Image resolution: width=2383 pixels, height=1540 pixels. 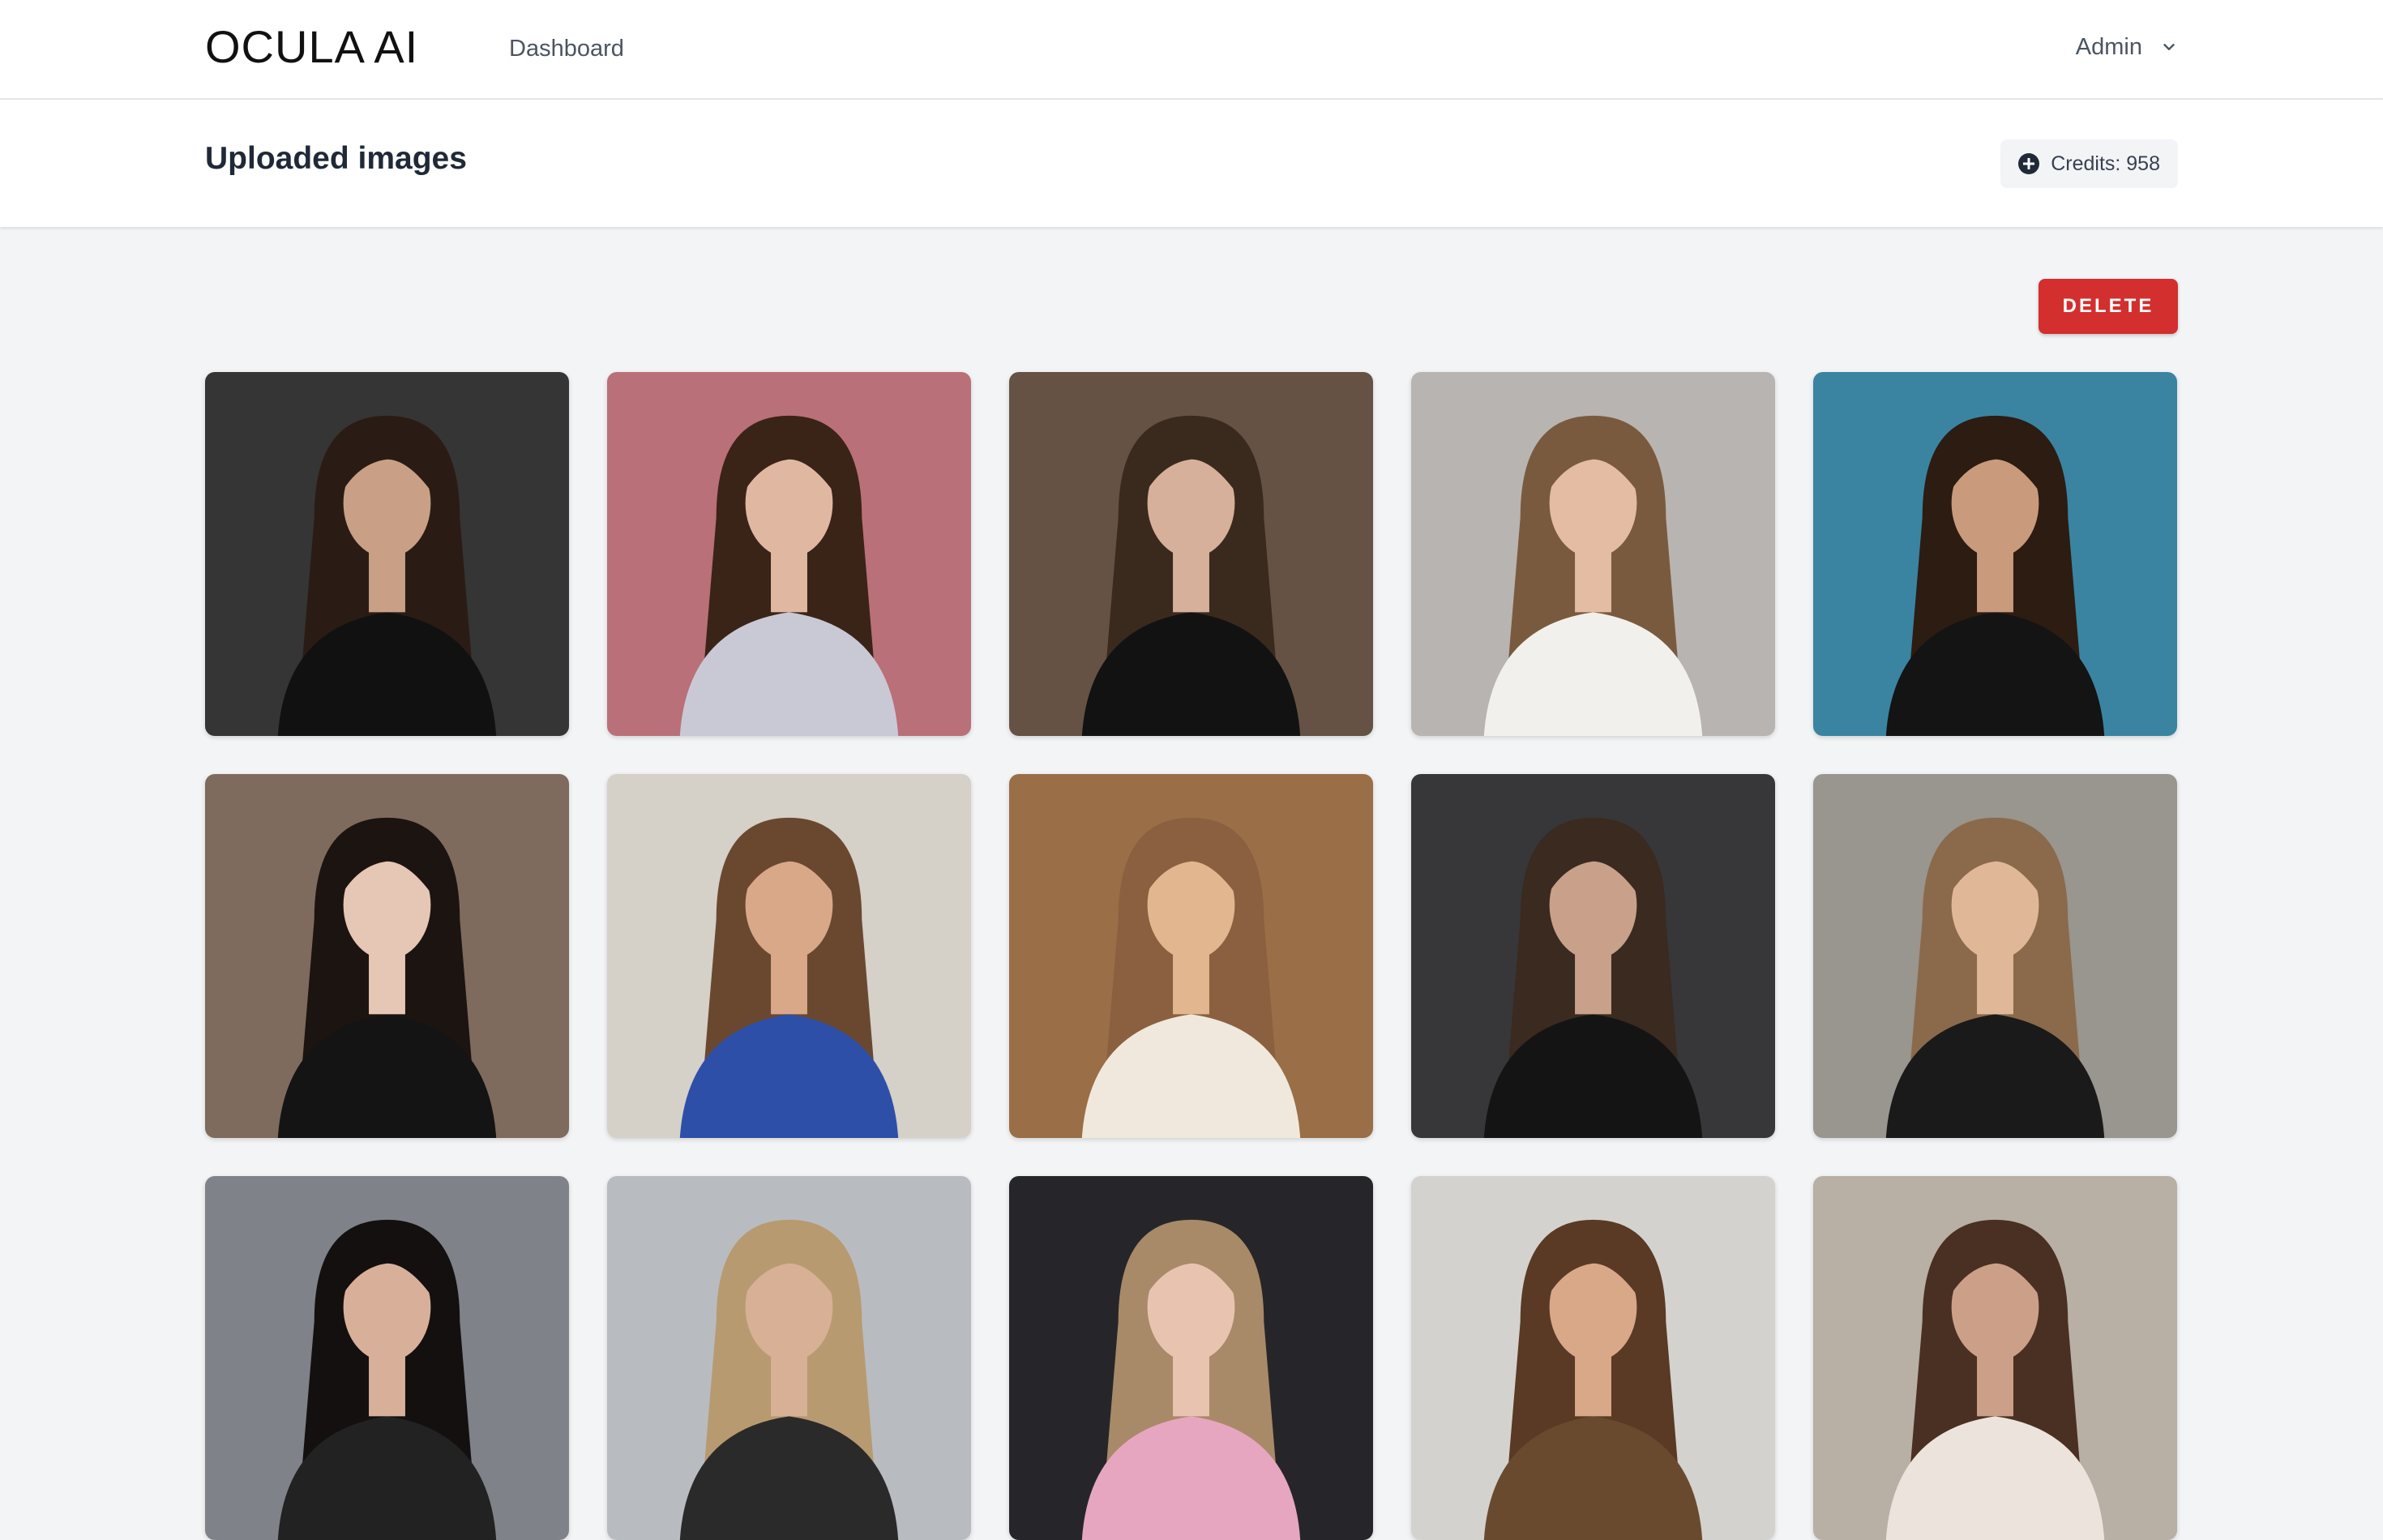 I want to click on page-title: Uploaded images, so click(x=336, y=158).